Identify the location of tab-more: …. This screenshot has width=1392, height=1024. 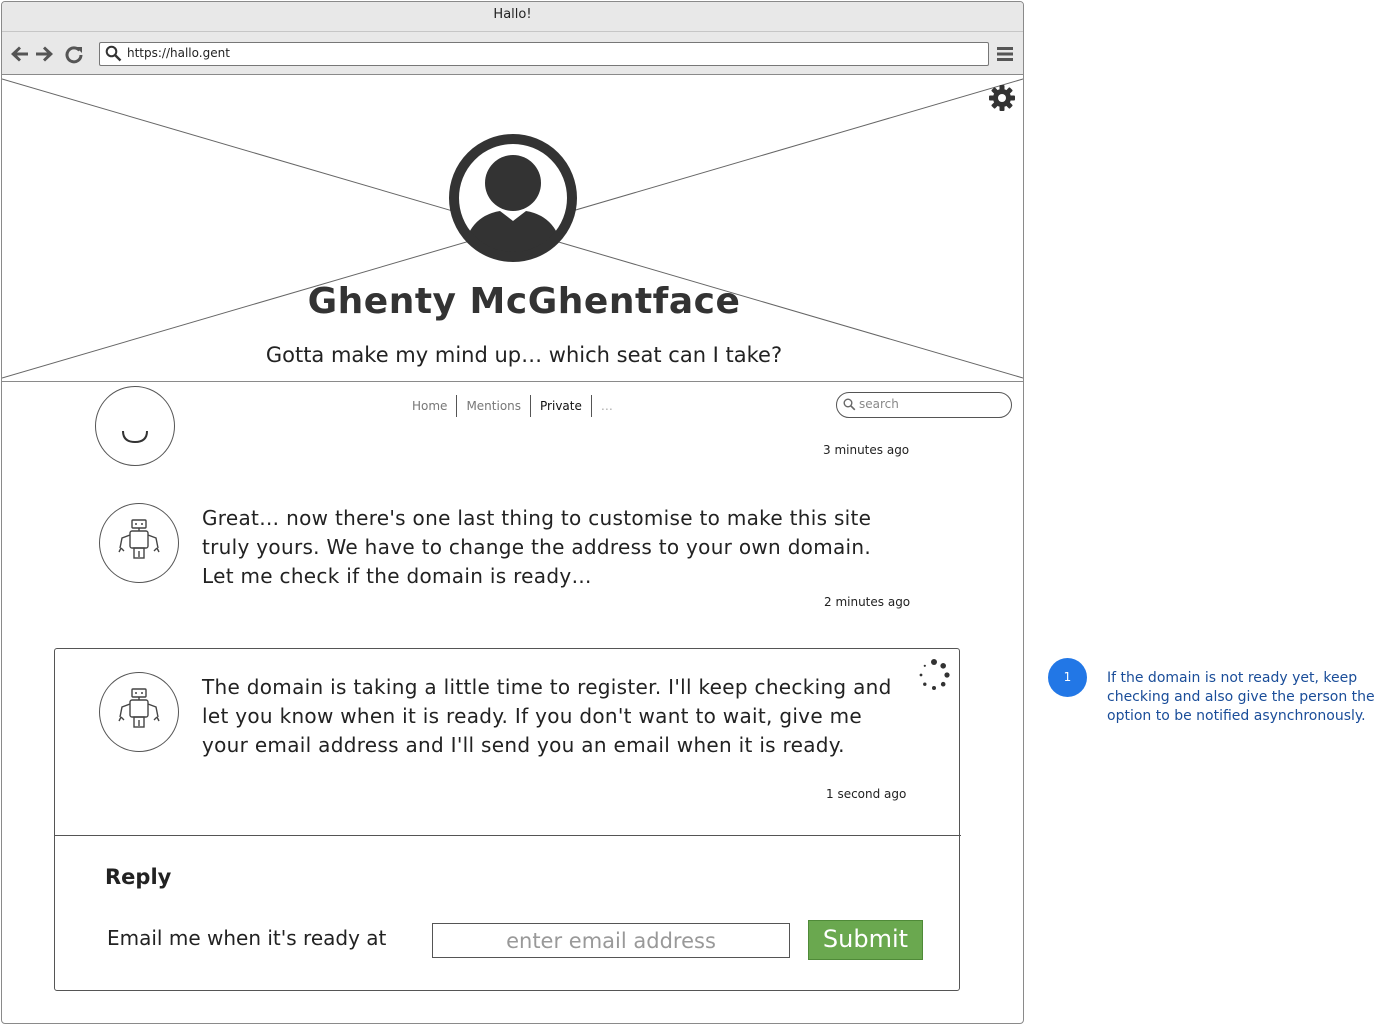
(607, 406).